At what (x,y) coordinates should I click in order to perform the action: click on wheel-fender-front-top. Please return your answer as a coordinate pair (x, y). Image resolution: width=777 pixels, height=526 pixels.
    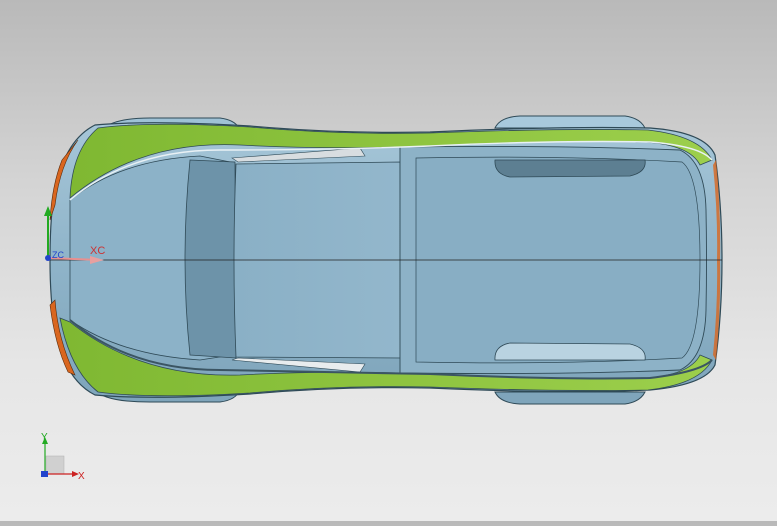
    Looking at the image, I should click on (570, 122).